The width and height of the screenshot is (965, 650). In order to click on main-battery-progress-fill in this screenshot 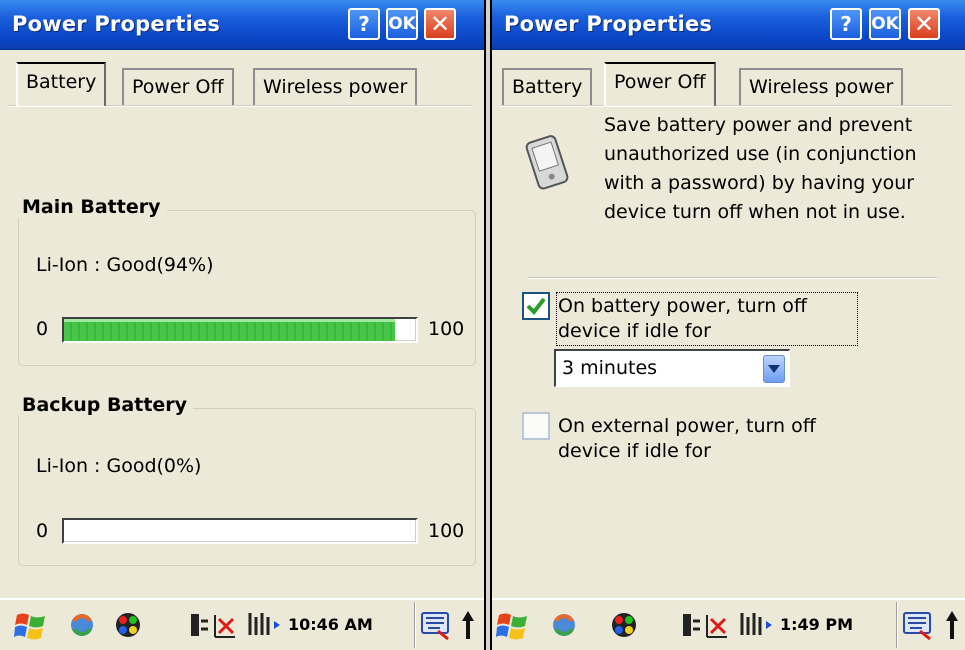, I will do `click(229, 330)`.